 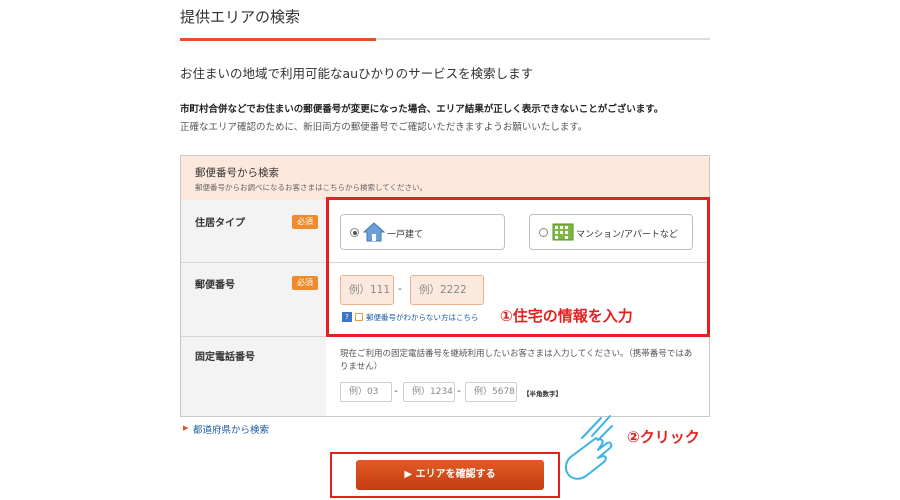 What do you see at coordinates (663, 437) in the screenshot?
I see `step2-annotation: ②クリック` at bounding box center [663, 437].